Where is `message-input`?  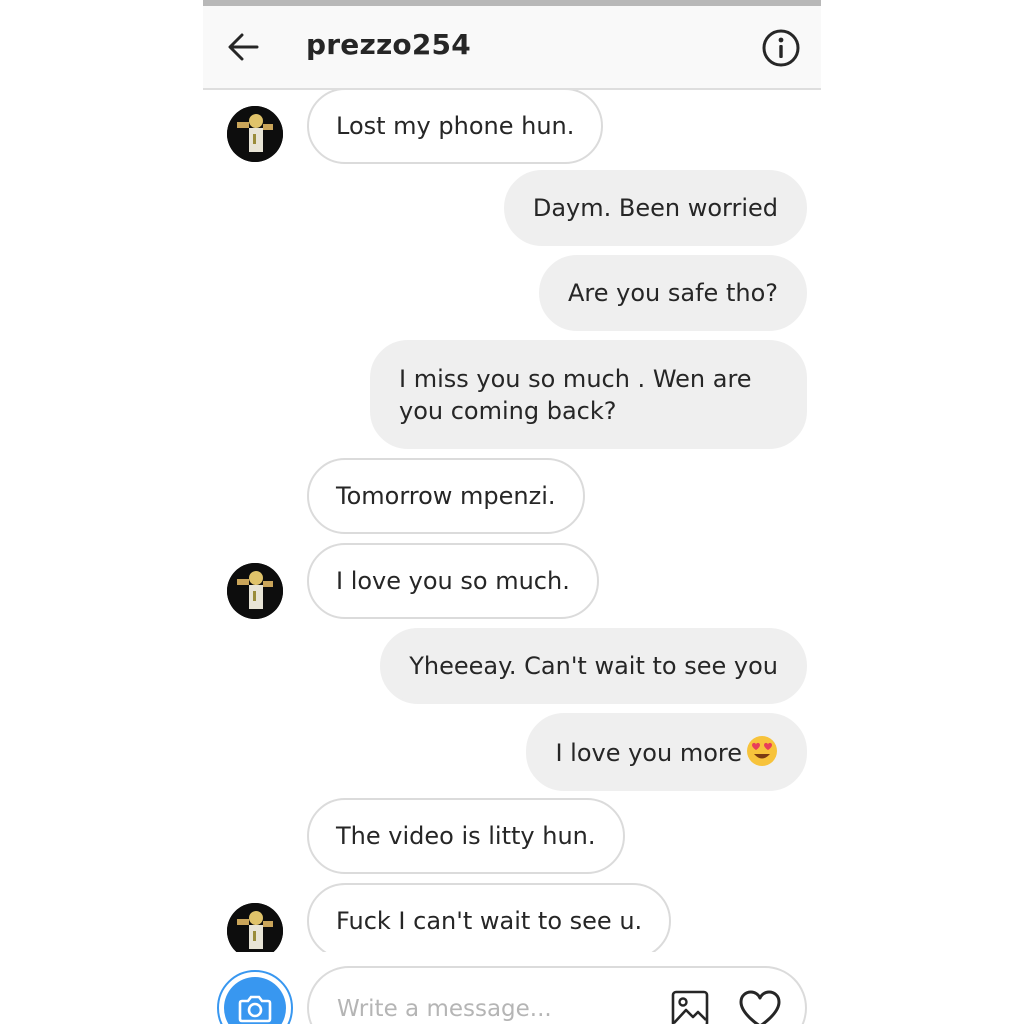
message-input is located at coordinates (497, 1007).